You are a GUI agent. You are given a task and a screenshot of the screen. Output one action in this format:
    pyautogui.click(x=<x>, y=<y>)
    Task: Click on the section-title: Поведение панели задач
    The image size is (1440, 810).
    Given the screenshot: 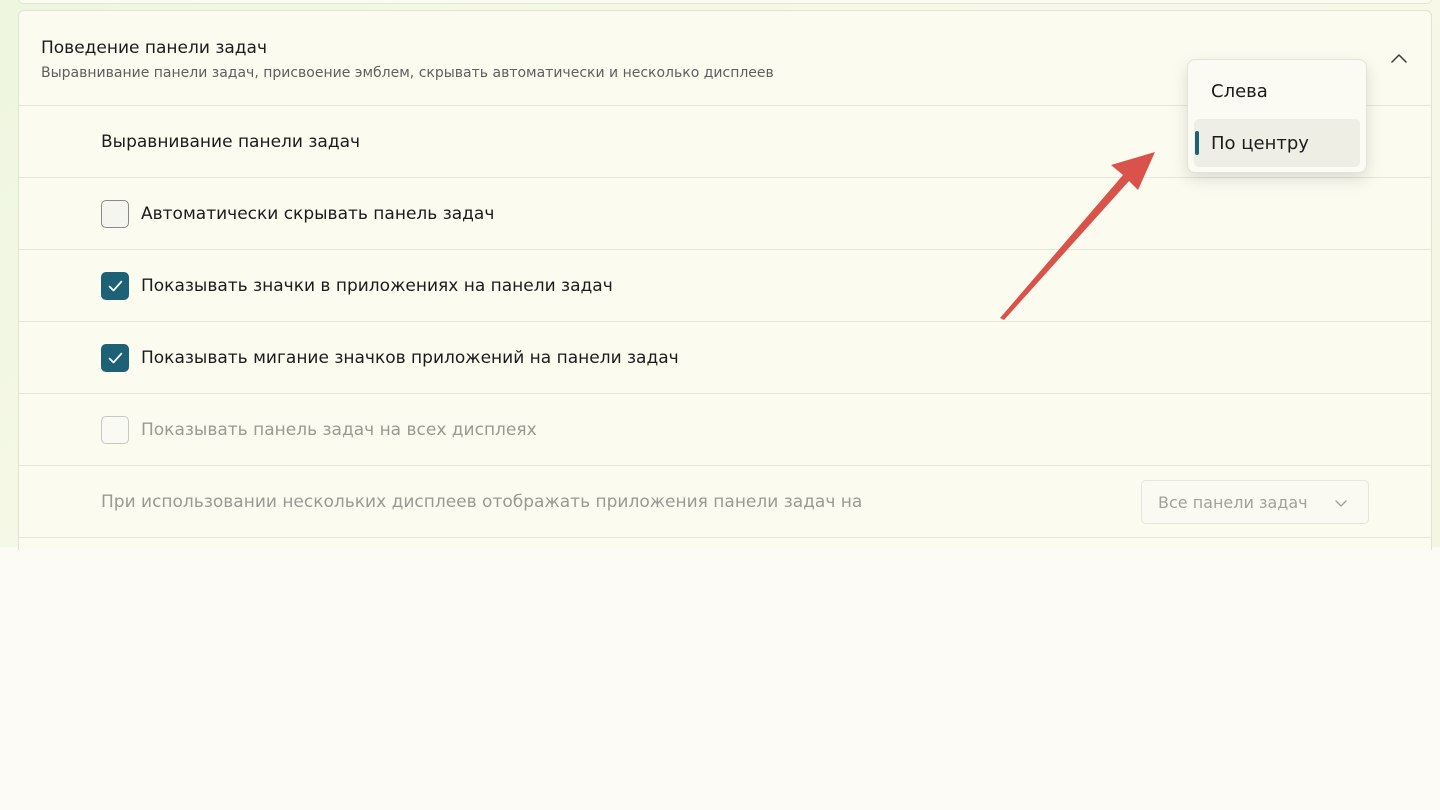 What is the action you would take?
    pyautogui.click(x=154, y=48)
    